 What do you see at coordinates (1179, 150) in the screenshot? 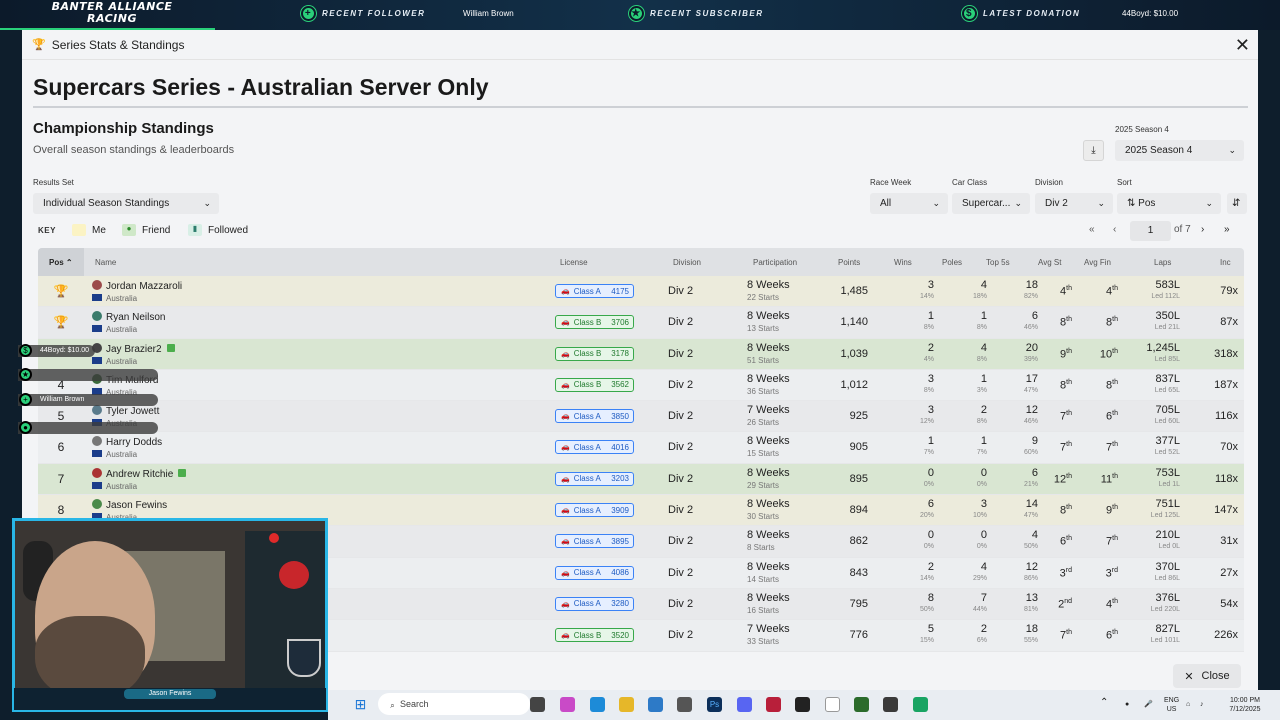
I see `season-select: 2025 Season 4 ⌄` at bounding box center [1179, 150].